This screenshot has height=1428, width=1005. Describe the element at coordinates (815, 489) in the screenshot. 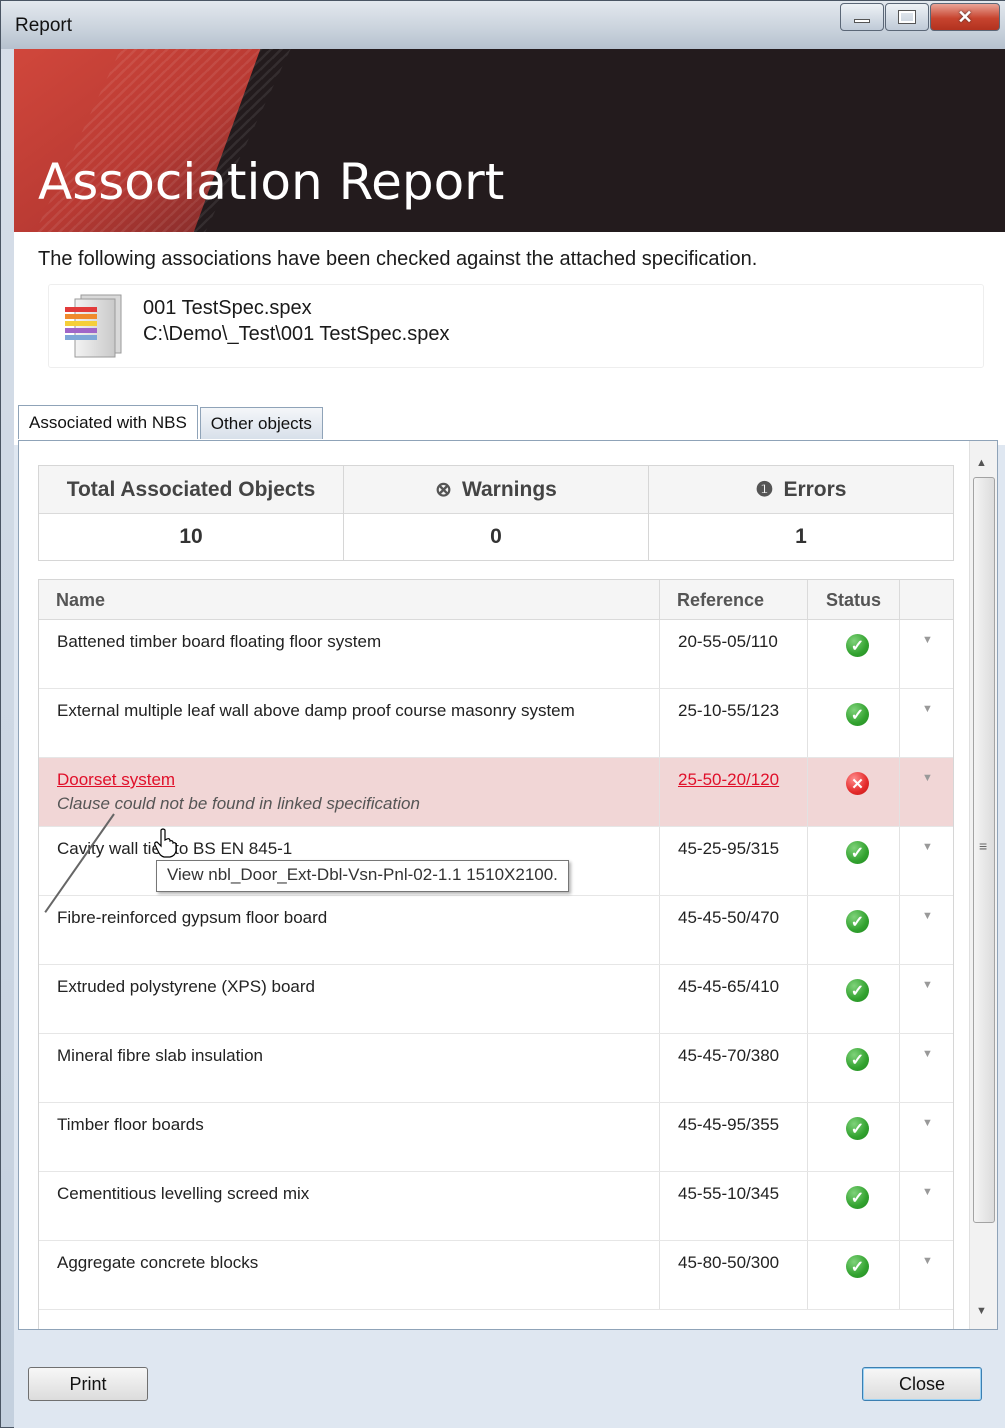

I see `errors-label: Errors` at that location.